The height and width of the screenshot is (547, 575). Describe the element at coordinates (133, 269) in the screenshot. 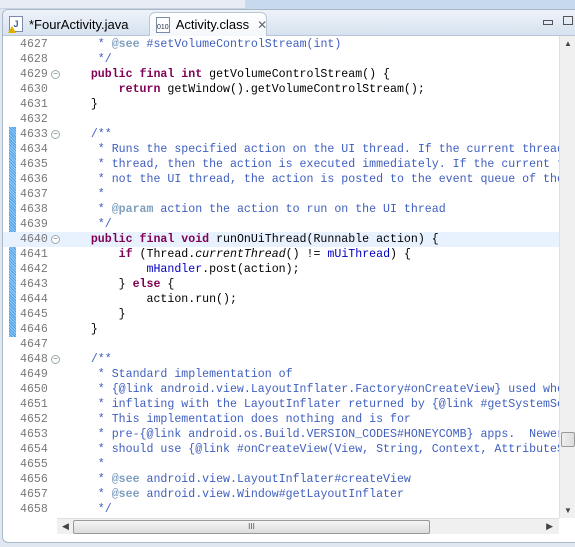

I see `code-token: mHandler` at that location.